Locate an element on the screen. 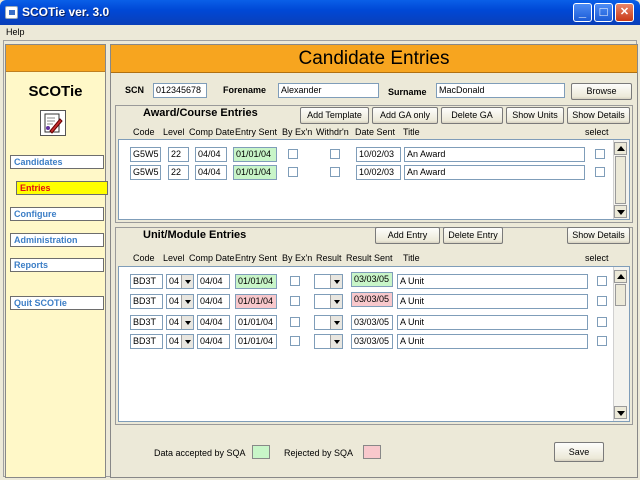  sidebar-item-administration: Administration is located at coordinates (57, 240).